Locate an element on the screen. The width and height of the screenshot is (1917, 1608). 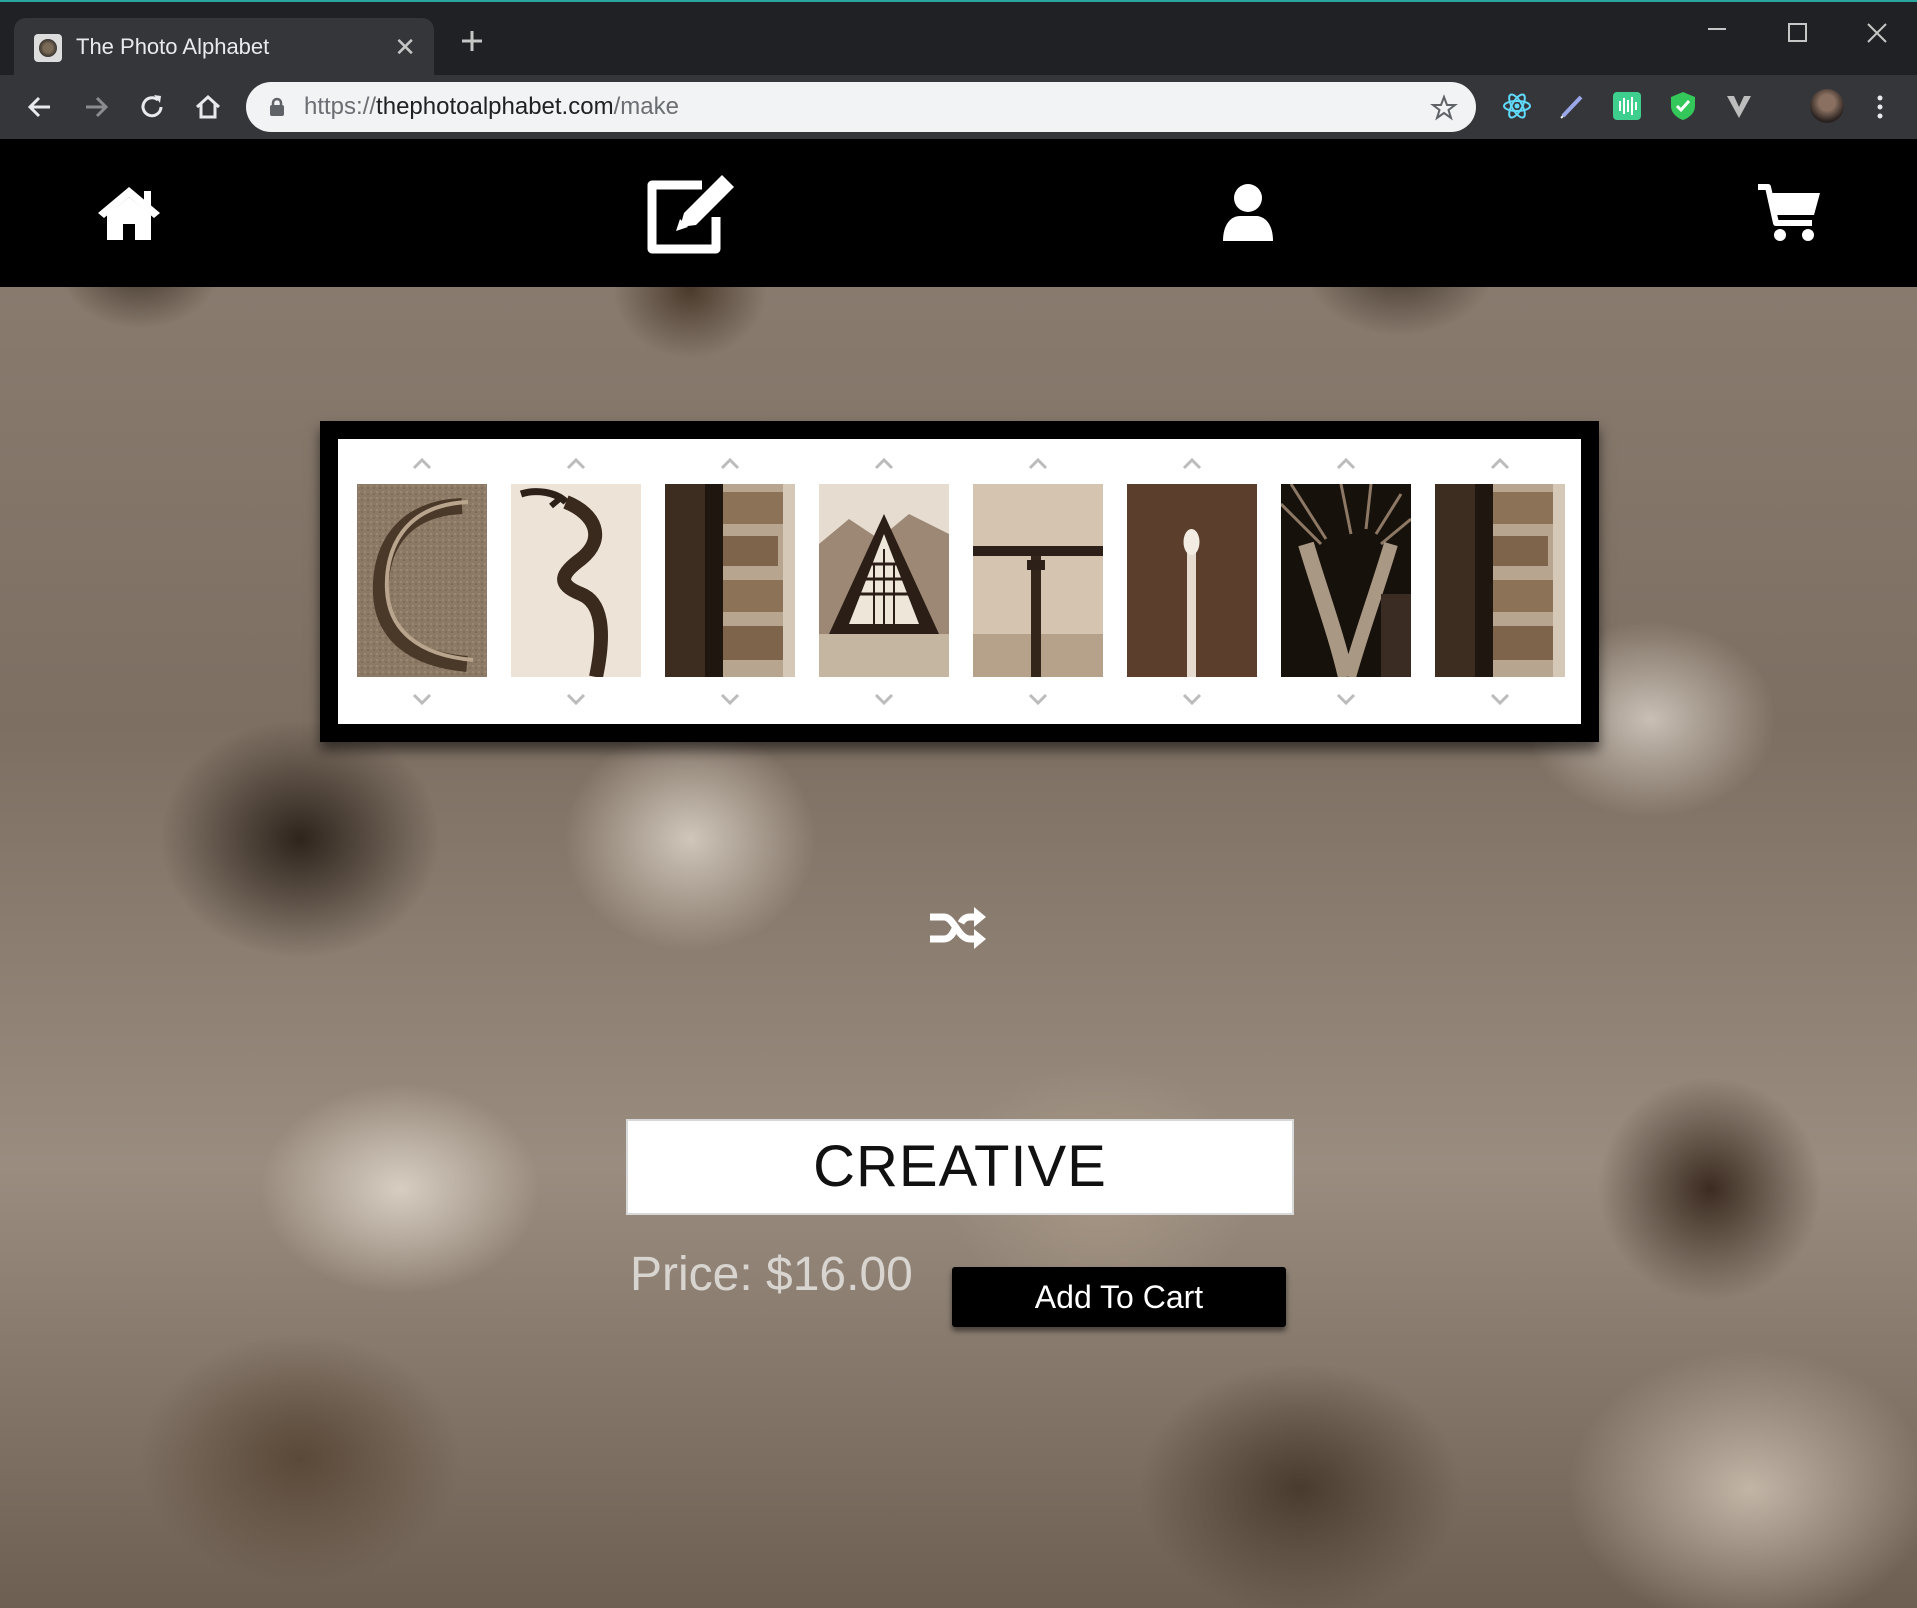
letter-slot-r is located at coordinates (576, 581).